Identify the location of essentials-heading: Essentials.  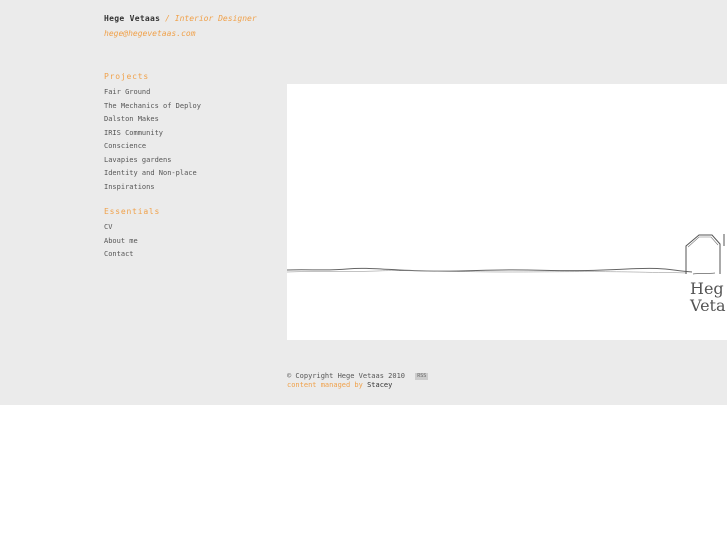
(132, 211).